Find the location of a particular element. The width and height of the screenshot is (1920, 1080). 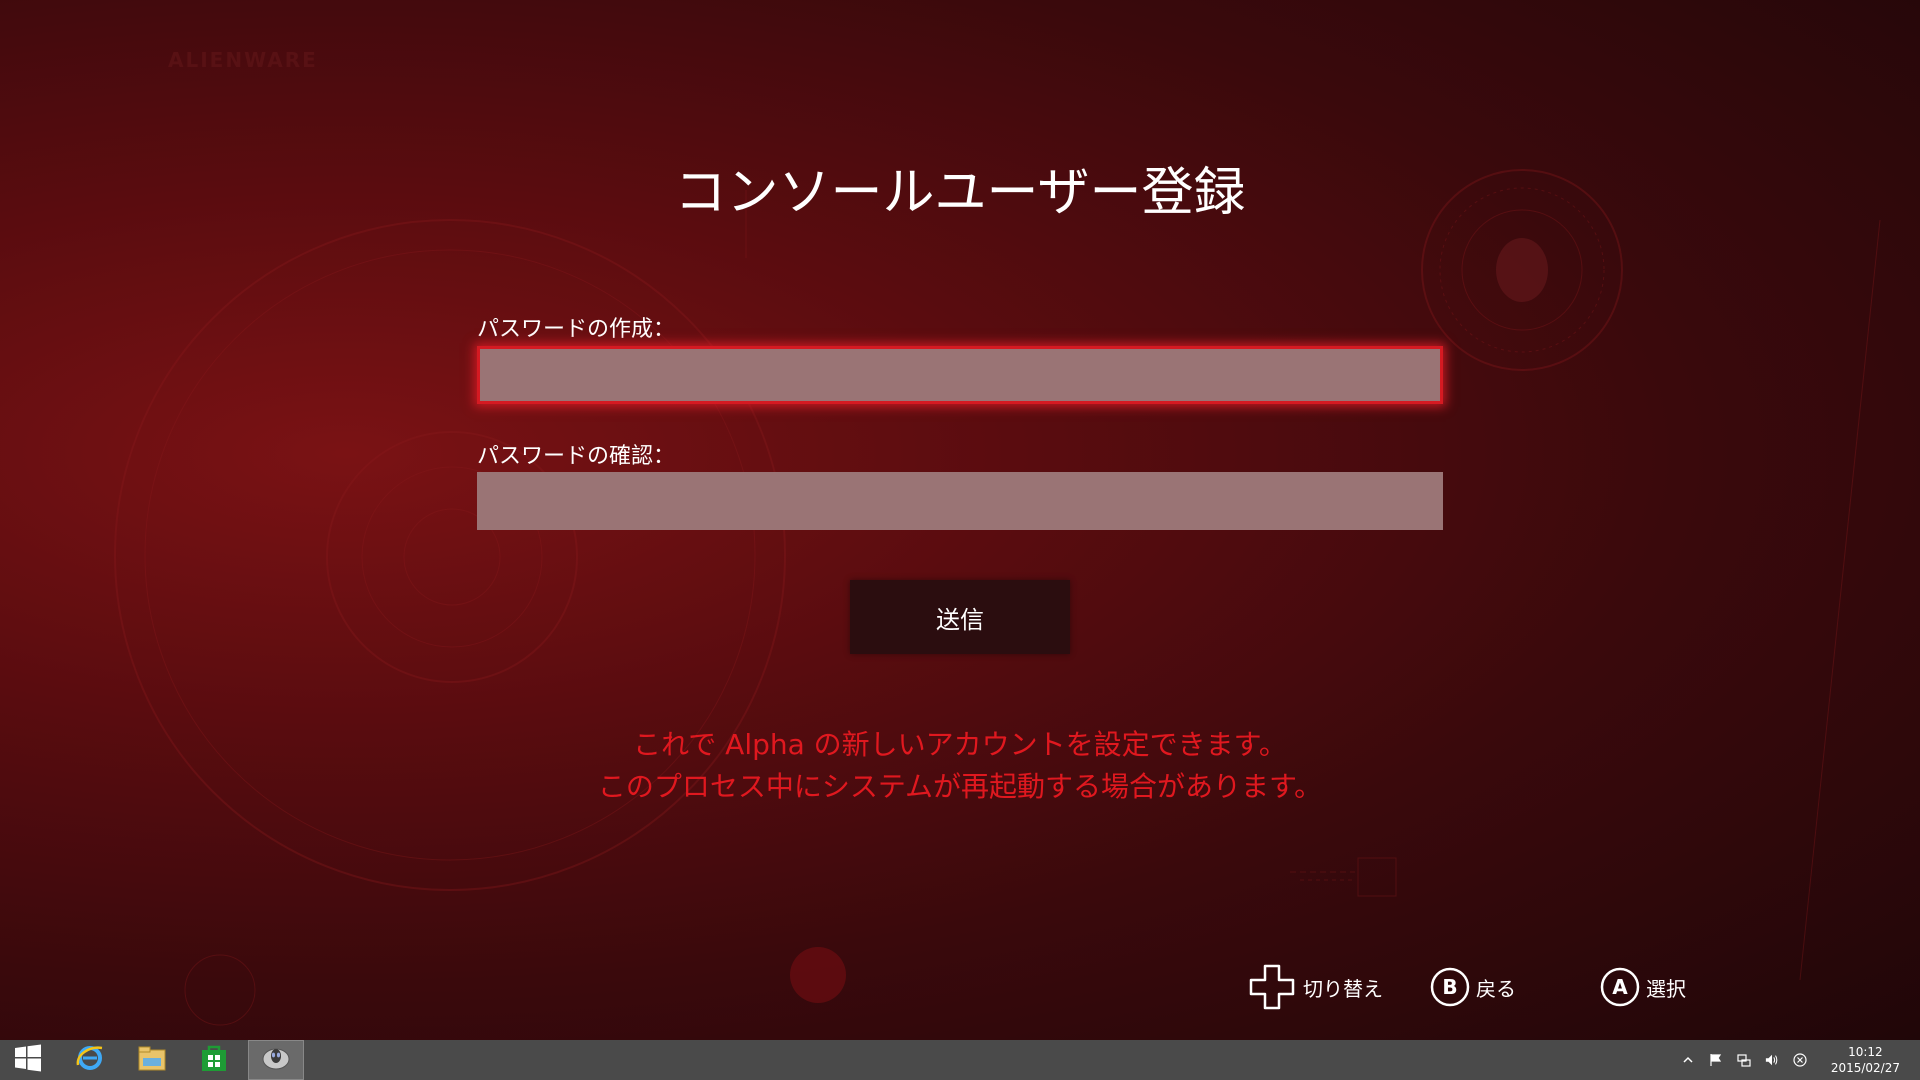

volume-icon is located at coordinates (1772, 1060).